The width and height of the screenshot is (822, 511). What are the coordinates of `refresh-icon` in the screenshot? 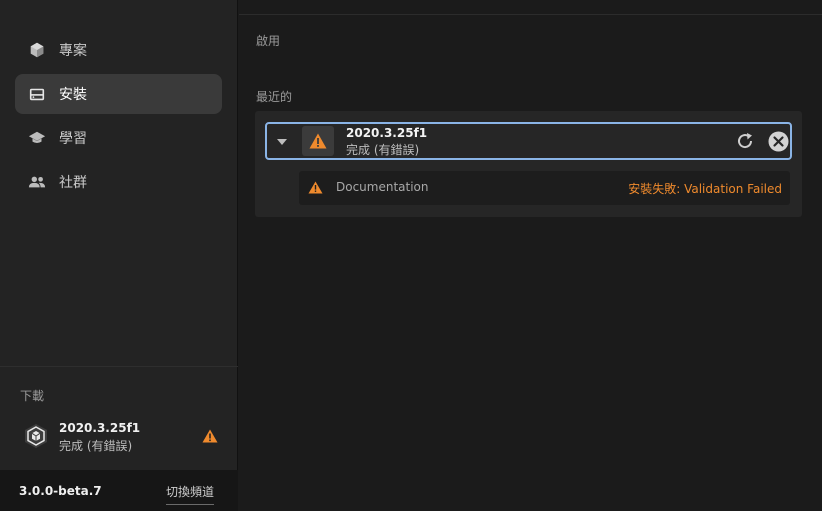 It's located at (745, 141).